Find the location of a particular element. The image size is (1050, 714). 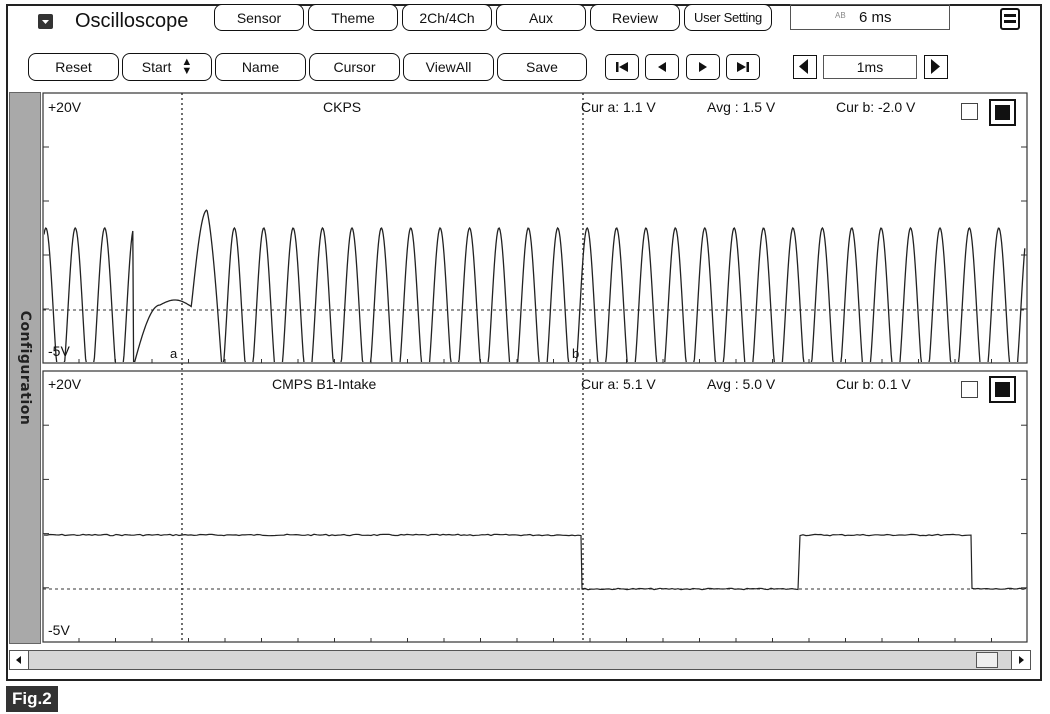

cursor-button: Cursor is located at coordinates (354, 67).